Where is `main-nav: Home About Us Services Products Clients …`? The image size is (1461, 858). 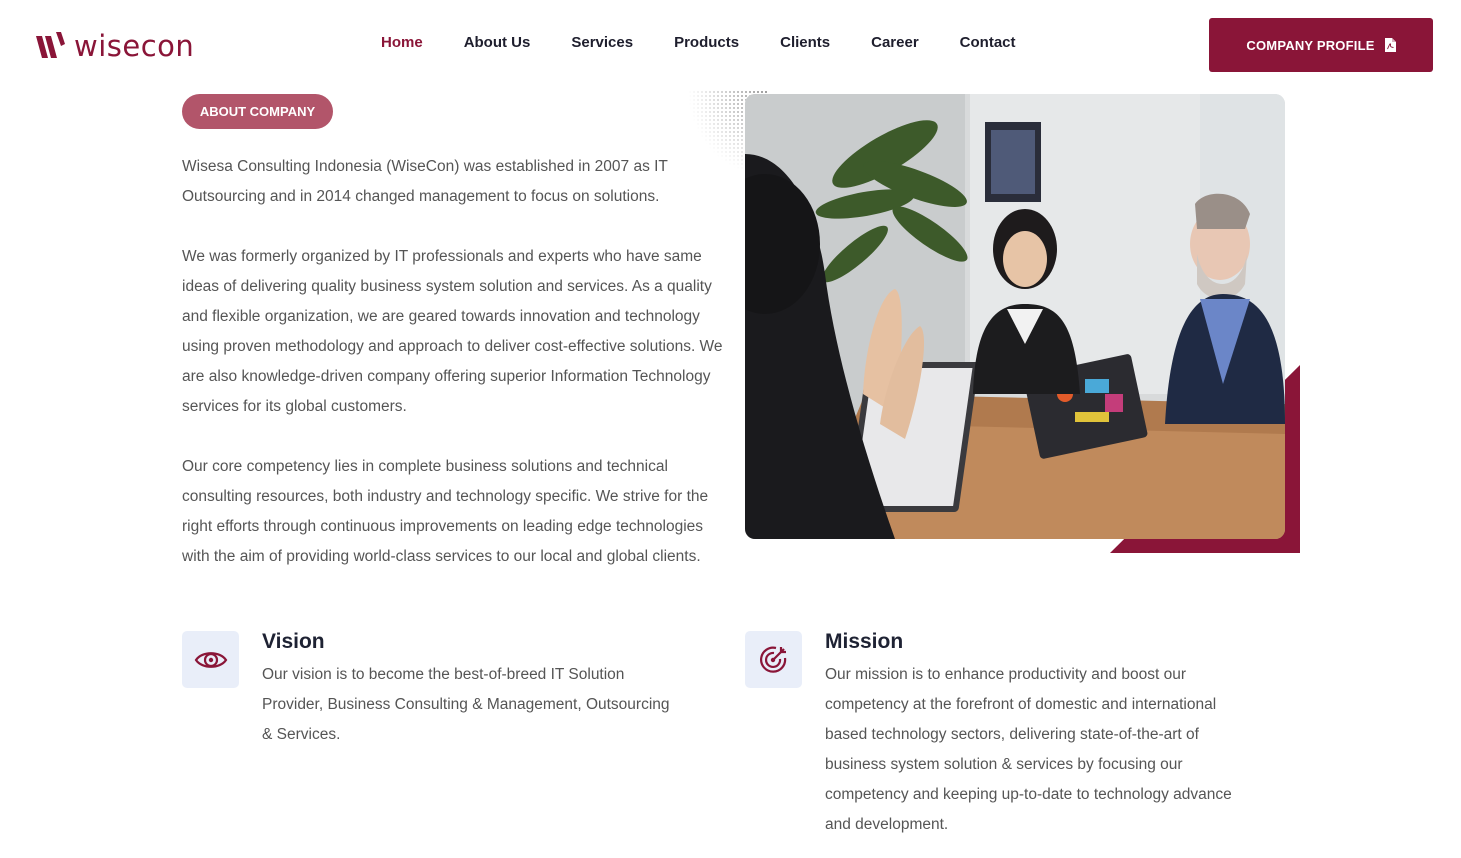
main-nav: Home About Us Services Products Clients … is located at coordinates (719, 42).